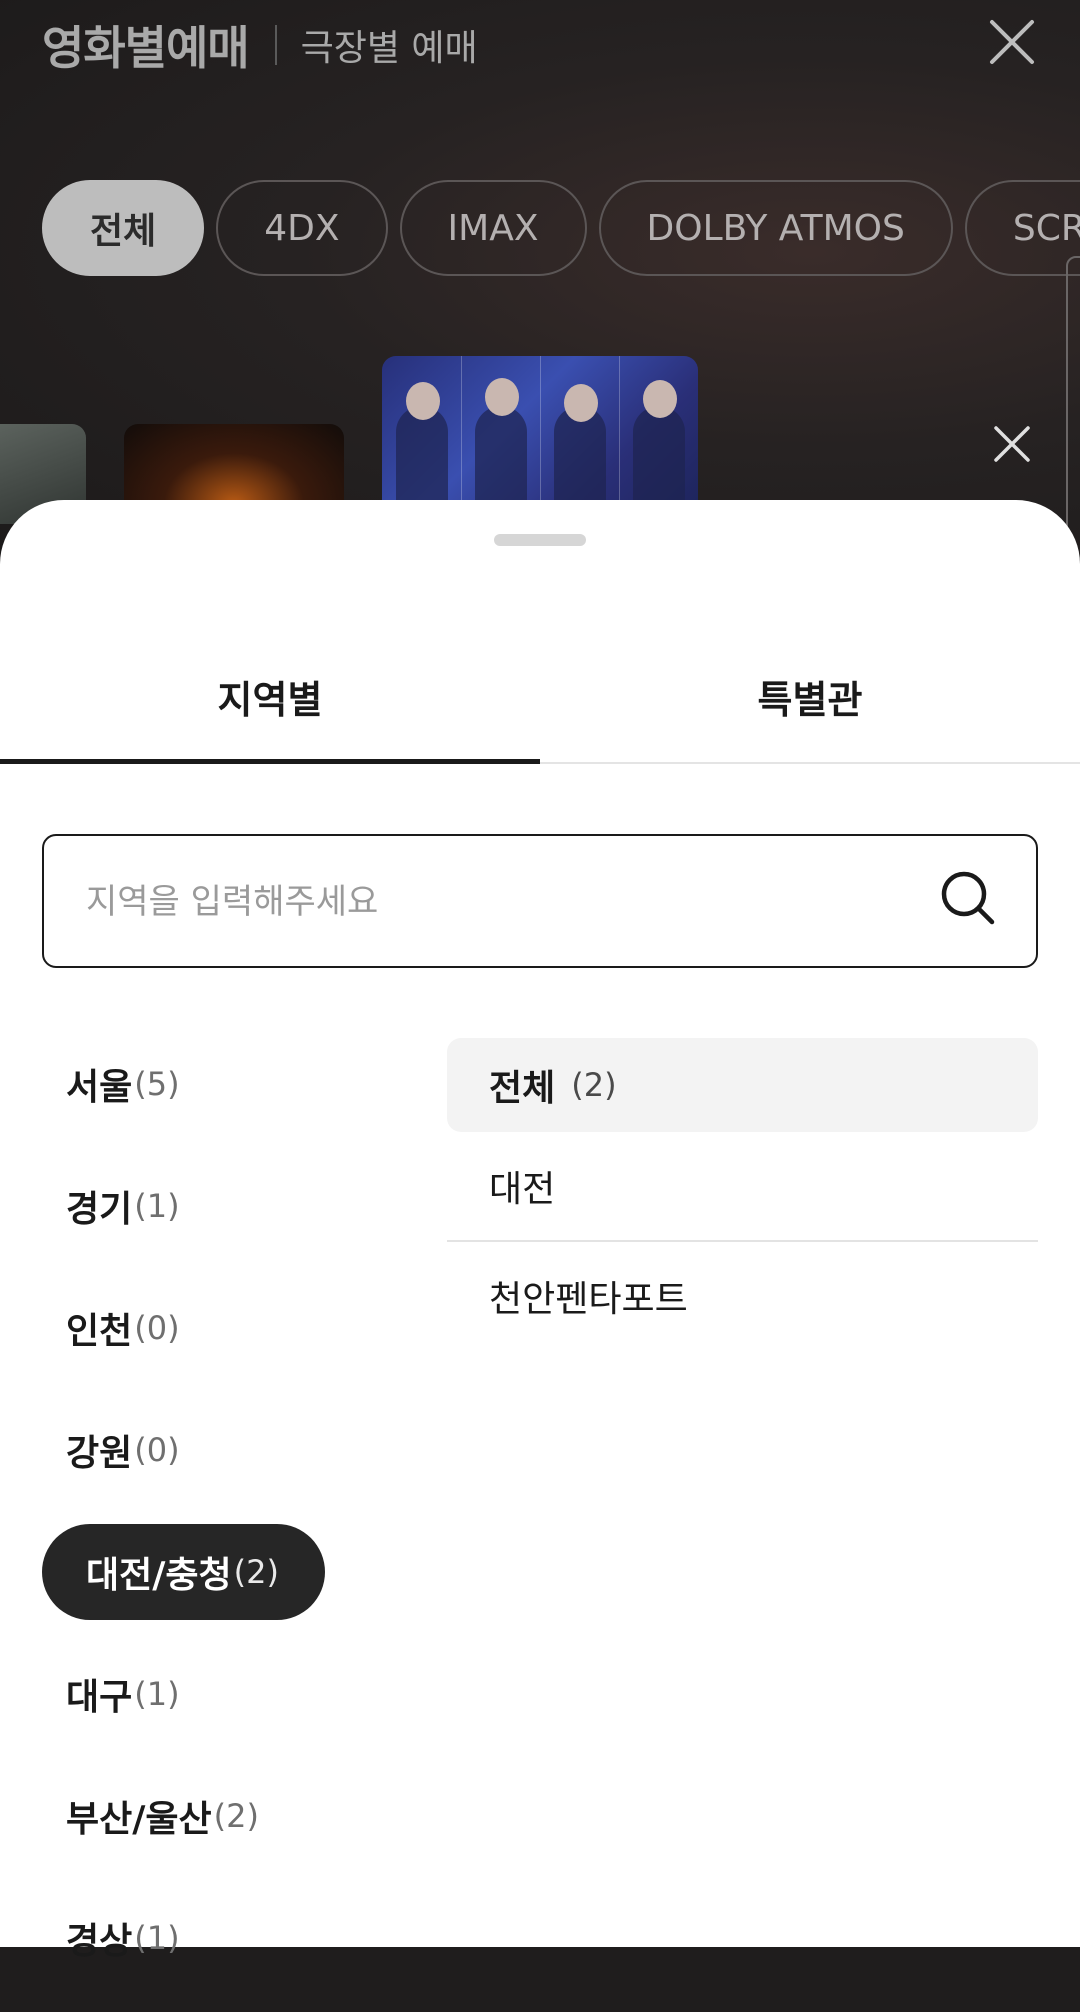  What do you see at coordinates (99, 1453) in the screenshot?
I see `region-name: 강원` at bounding box center [99, 1453].